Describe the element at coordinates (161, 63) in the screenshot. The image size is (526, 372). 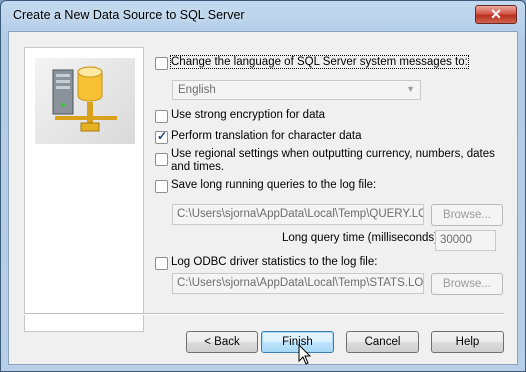
I see `change-language-checkbox` at that location.